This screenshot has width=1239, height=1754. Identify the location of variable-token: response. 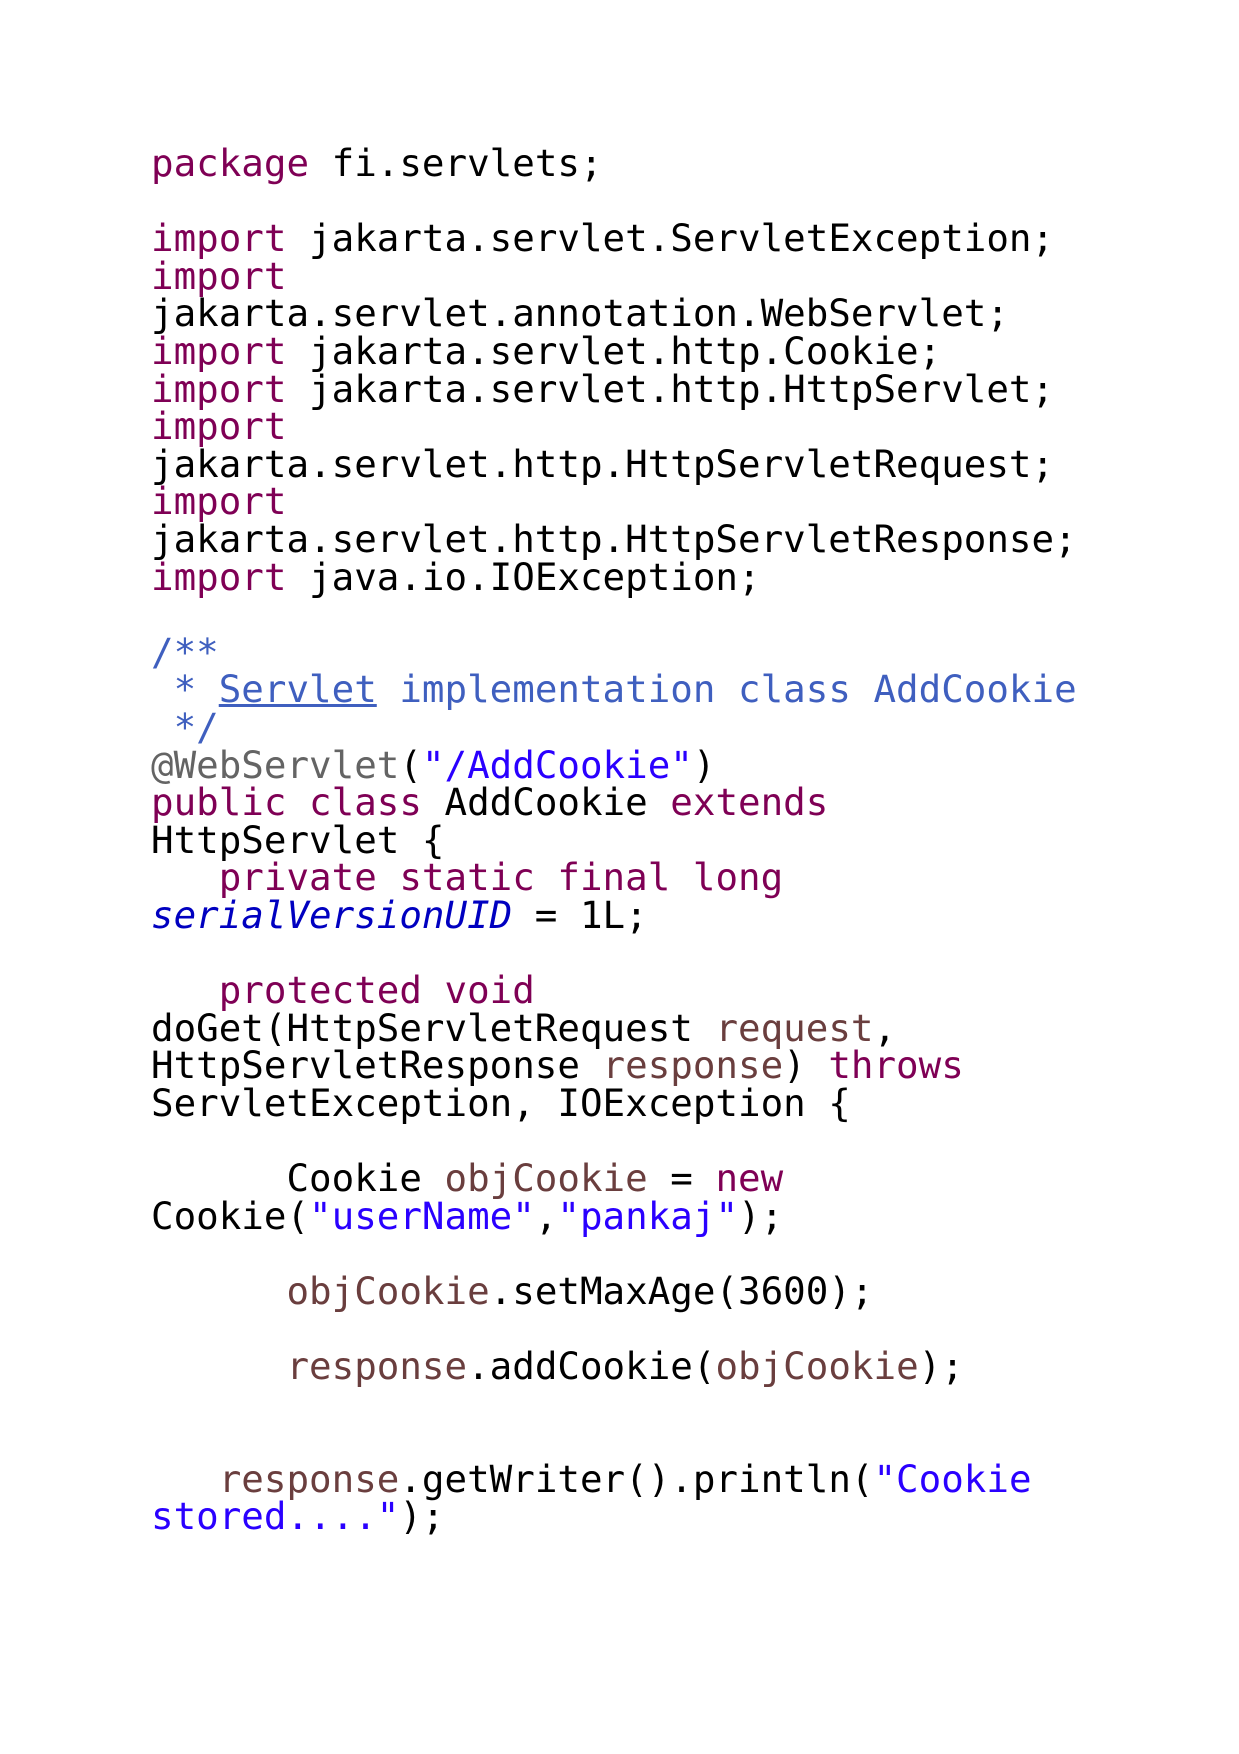
(377, 1366).